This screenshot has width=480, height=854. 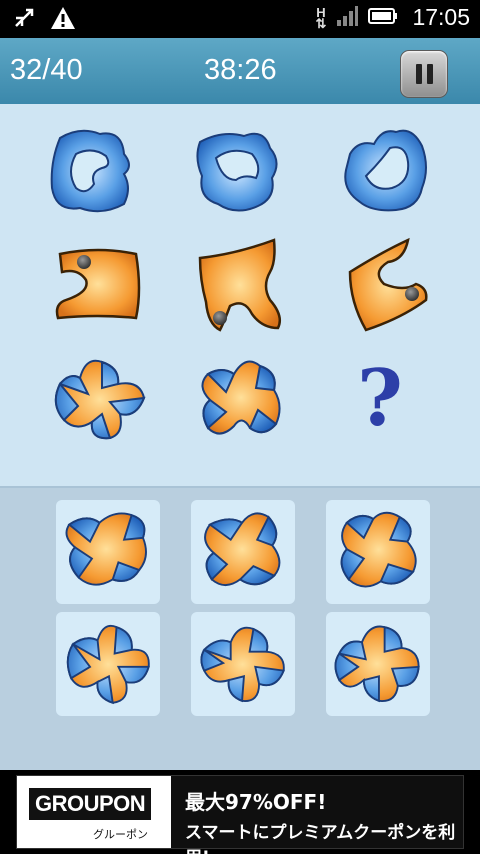 What do you see at coordinates (441, 17) in the screenshot?
I see `clock: 17:05` at bounding box center [441, 17].